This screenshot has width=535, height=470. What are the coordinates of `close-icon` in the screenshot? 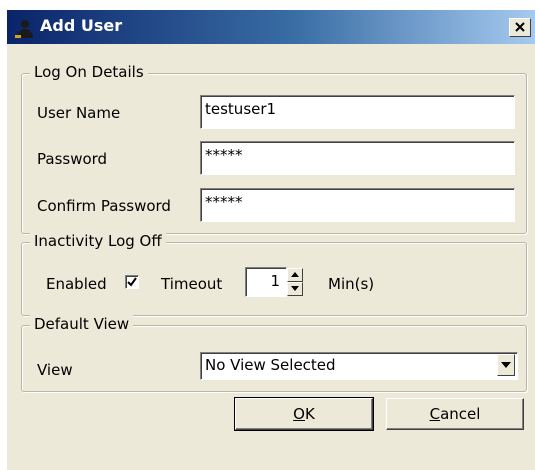 It's located at (520, 27).